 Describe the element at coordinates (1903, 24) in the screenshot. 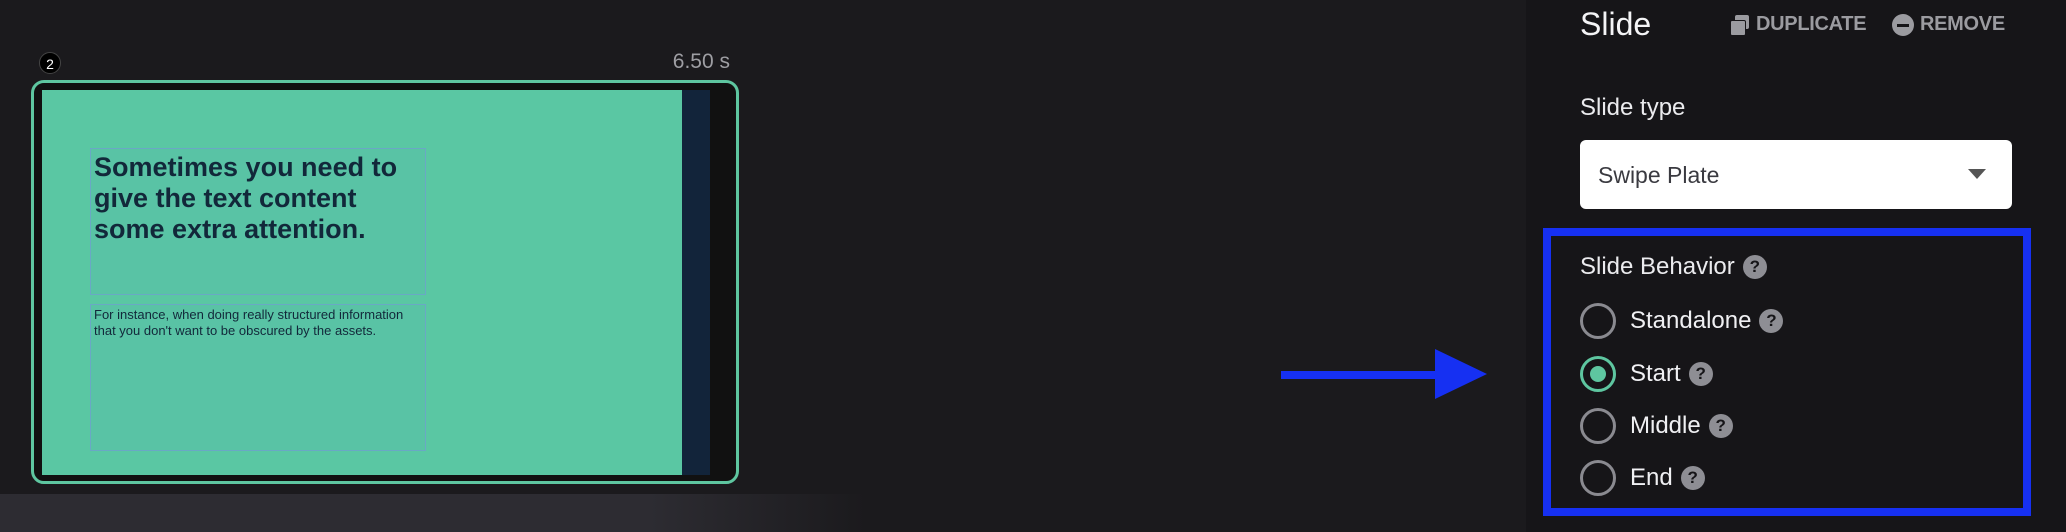

I see `remove-circle-icon` at that location.